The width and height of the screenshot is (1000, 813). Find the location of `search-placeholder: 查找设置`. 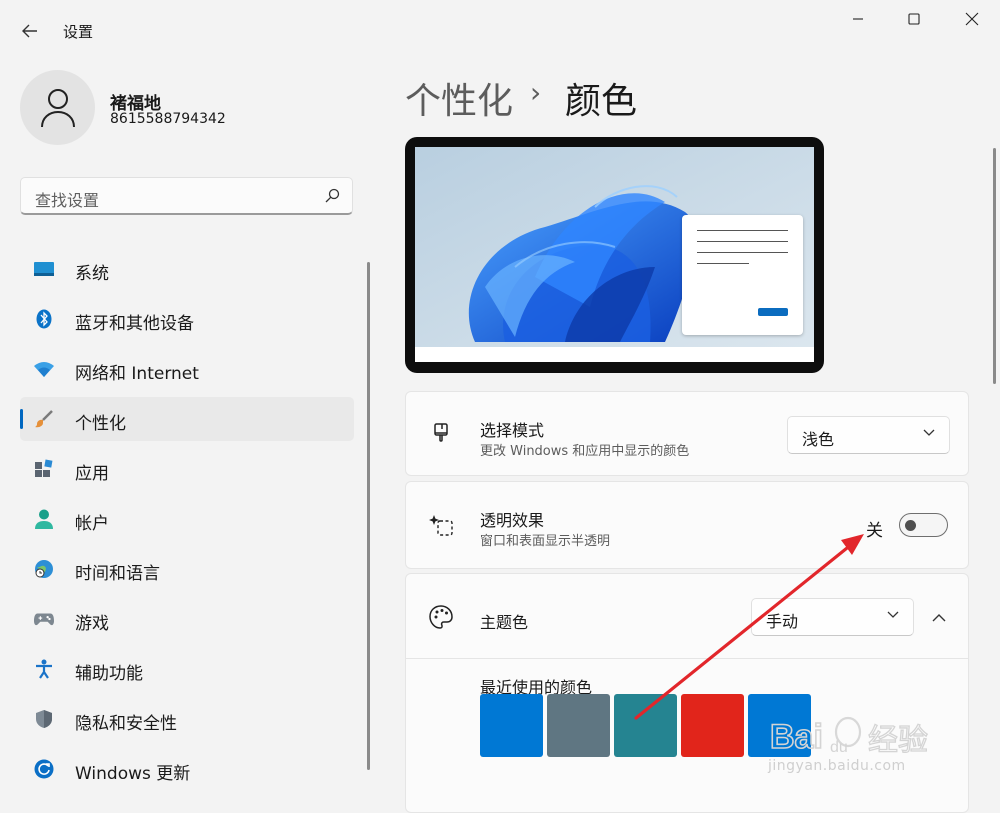

search-placeholder: 查找设置 is located at coordinates (67, 200).